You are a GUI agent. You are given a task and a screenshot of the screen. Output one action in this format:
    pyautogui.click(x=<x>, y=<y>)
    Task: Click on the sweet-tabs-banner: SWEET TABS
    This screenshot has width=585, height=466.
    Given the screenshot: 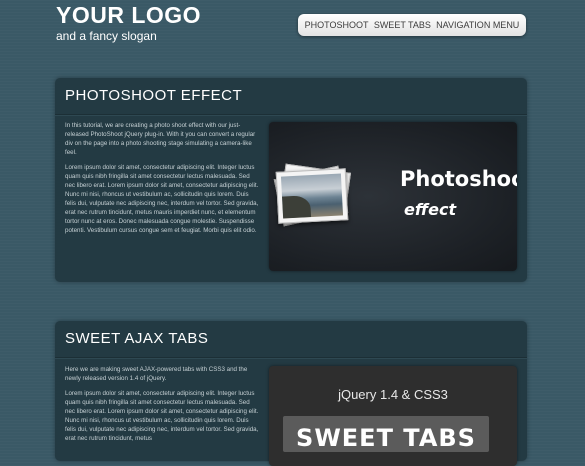 What is the action you would take?
    pyautogui.click(x=386, y=434)
    